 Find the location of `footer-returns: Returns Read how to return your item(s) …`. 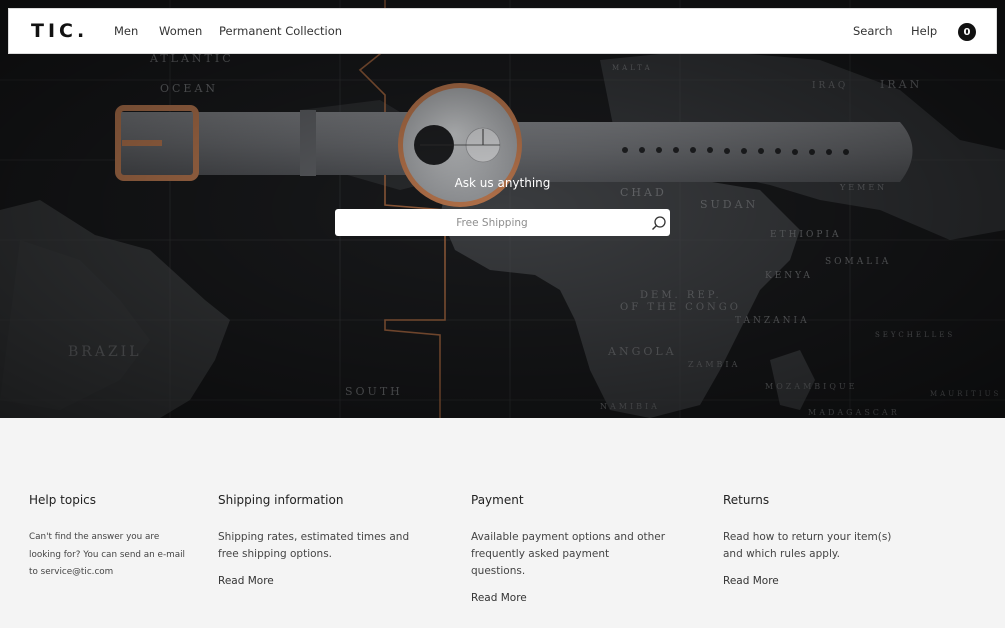

footer-returns: Returns Read how to return your item(s) … is located at coordinates (818, 540).